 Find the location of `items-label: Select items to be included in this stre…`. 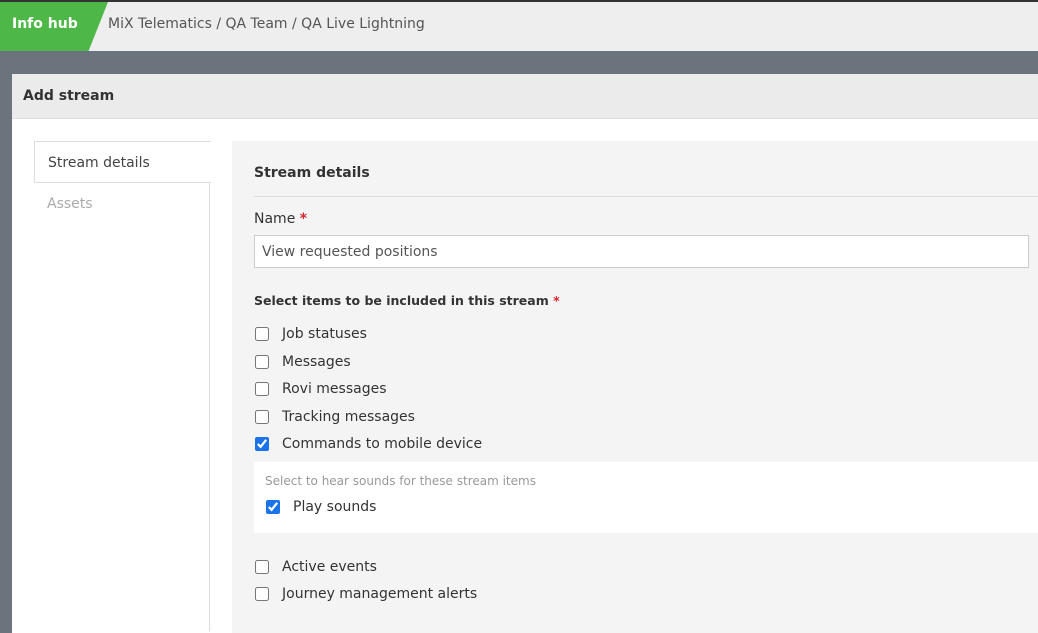

items-label: Select items to be included in this stre… is located at coordinates (407, 300).